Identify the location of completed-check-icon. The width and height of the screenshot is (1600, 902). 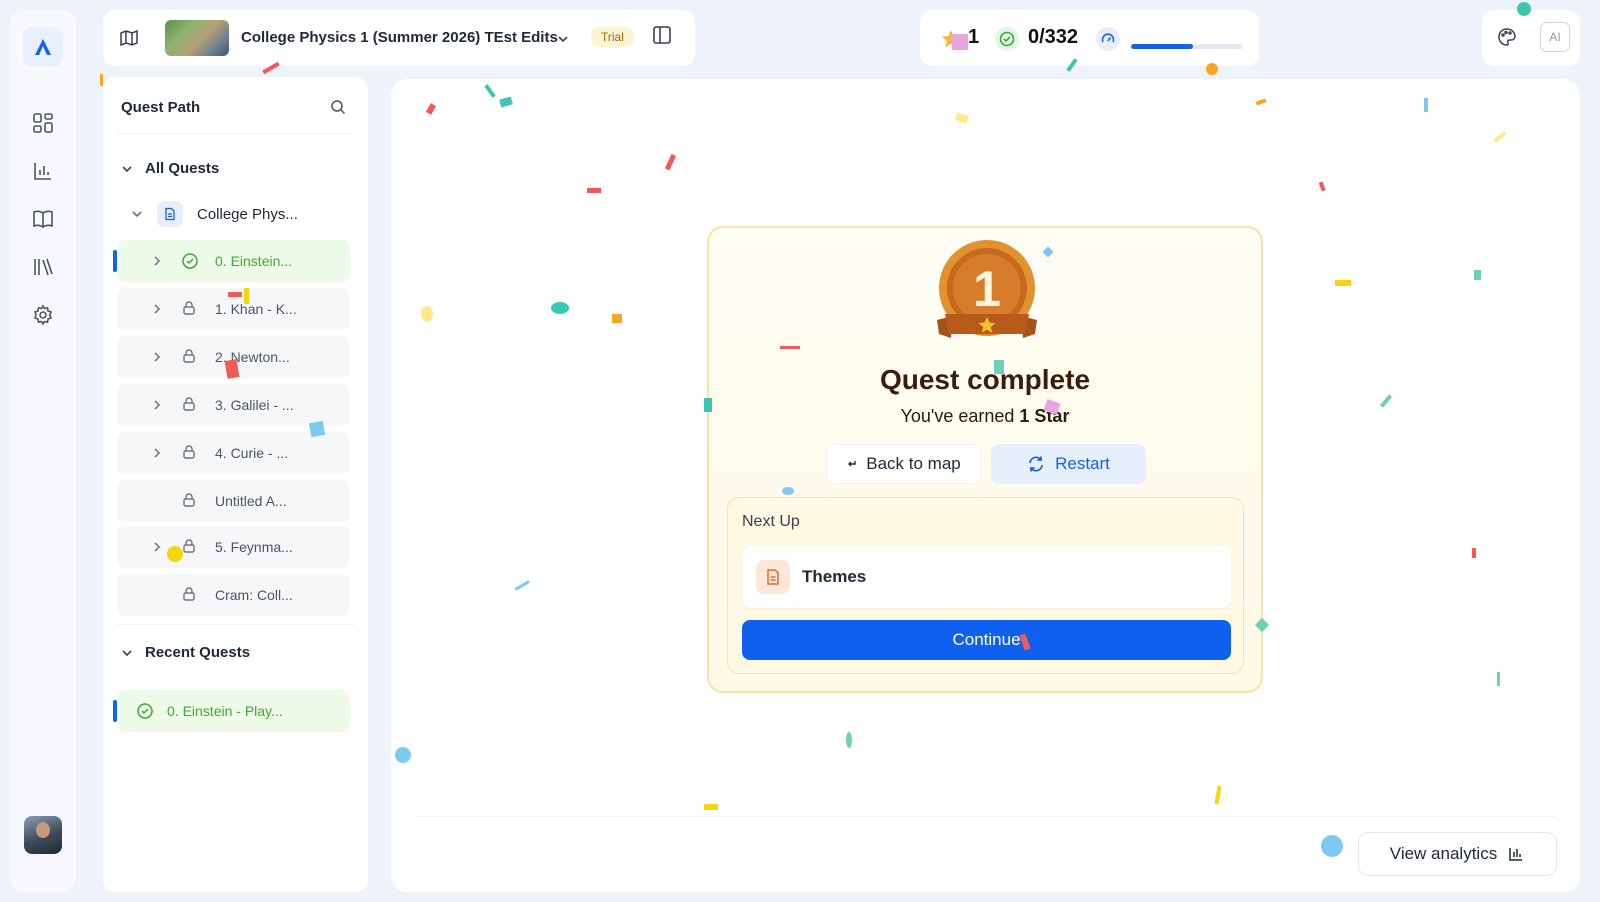
(1007, 39).